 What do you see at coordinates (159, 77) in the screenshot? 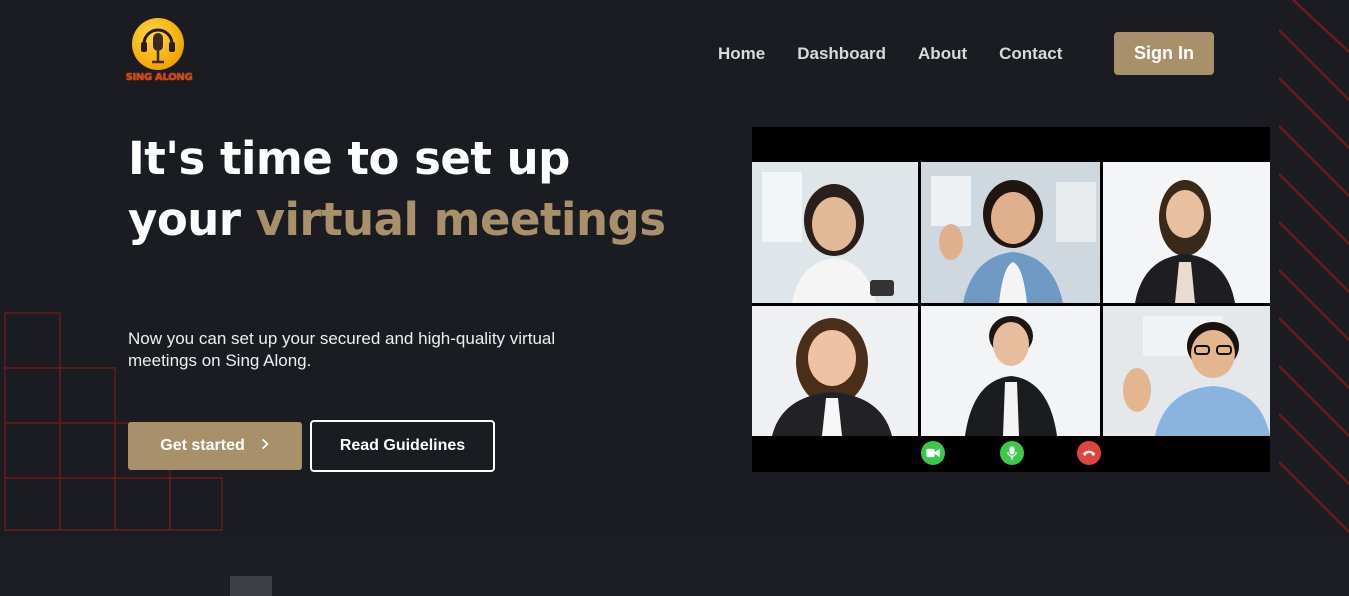
I see `logo-text: SING ALONG` at bounding box center [159, 77].